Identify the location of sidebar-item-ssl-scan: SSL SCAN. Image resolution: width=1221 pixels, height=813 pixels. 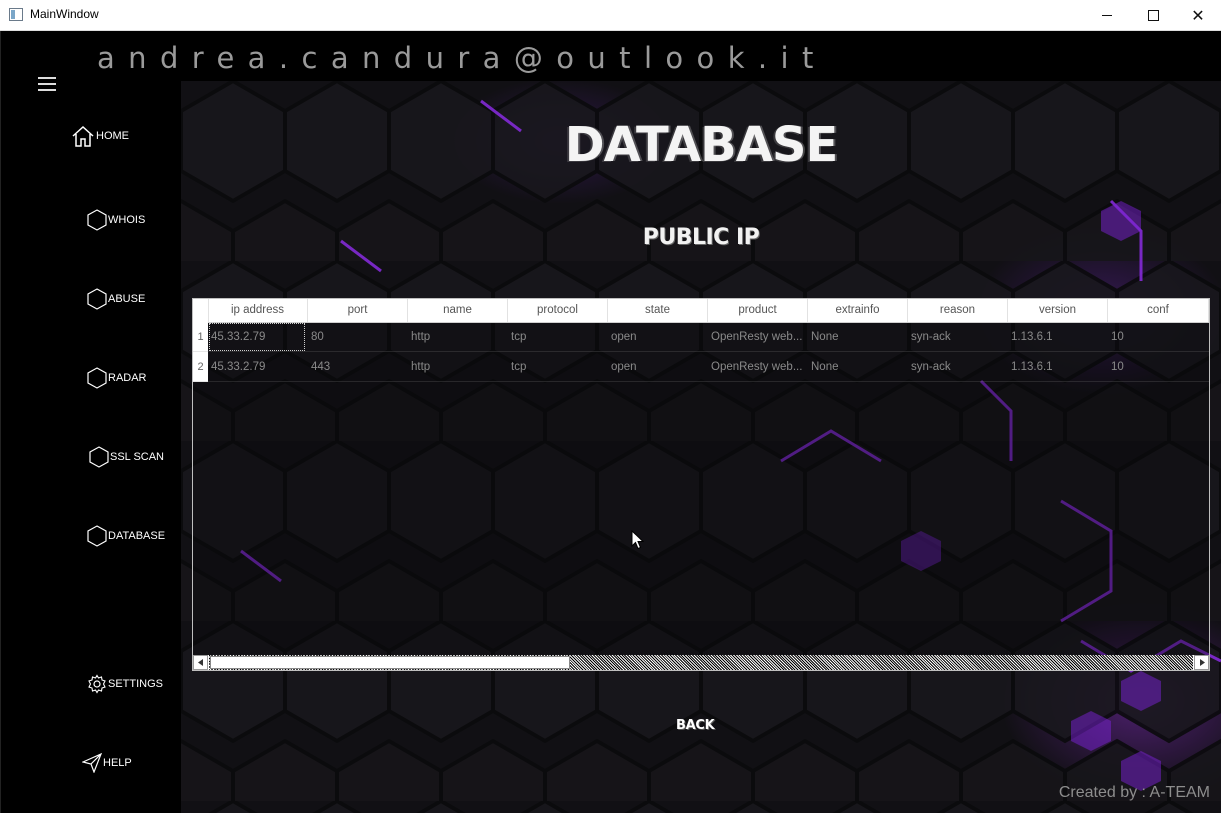
(126, 457).